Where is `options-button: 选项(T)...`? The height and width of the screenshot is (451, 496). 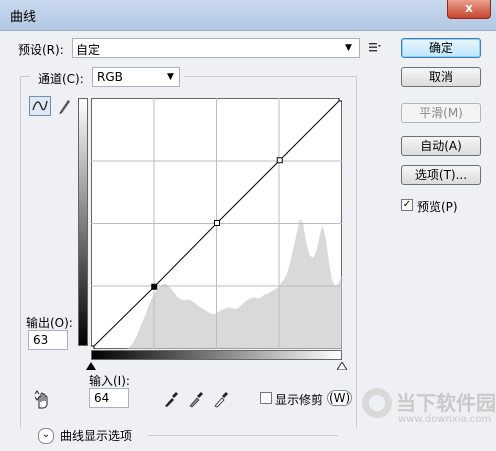 options-button: 选项(T)... is located at coordinates (441, 175).